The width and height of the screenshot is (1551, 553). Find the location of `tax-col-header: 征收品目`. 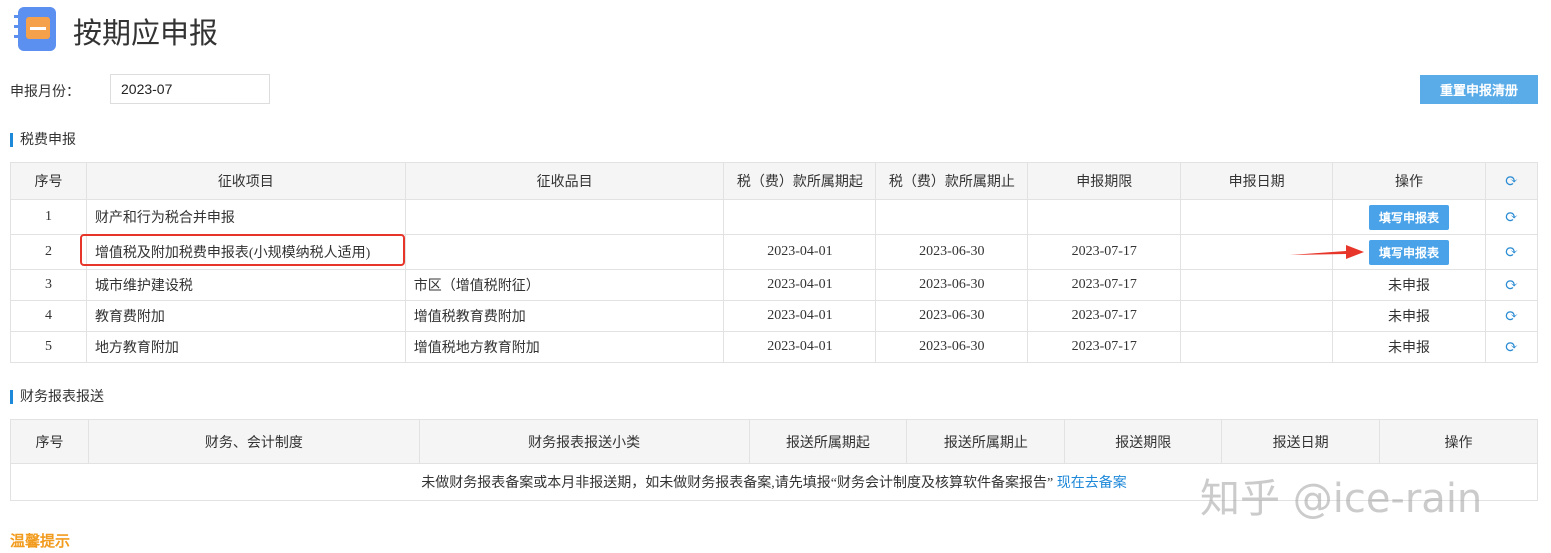

tax-col-header: 征收品目 is located at coordinates (564, 181).